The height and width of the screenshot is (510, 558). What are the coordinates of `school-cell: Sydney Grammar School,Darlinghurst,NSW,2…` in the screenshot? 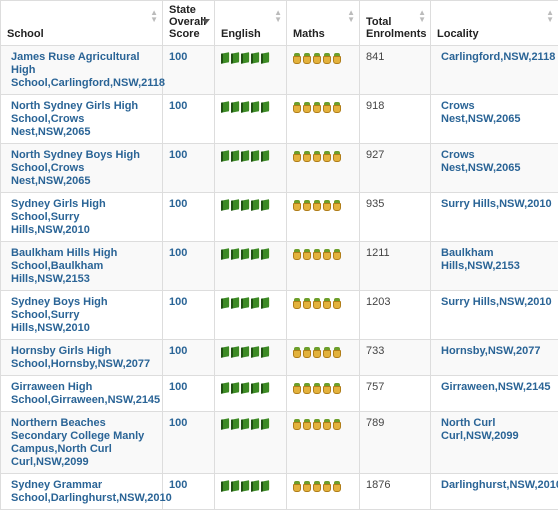 It's located at (82, 492).